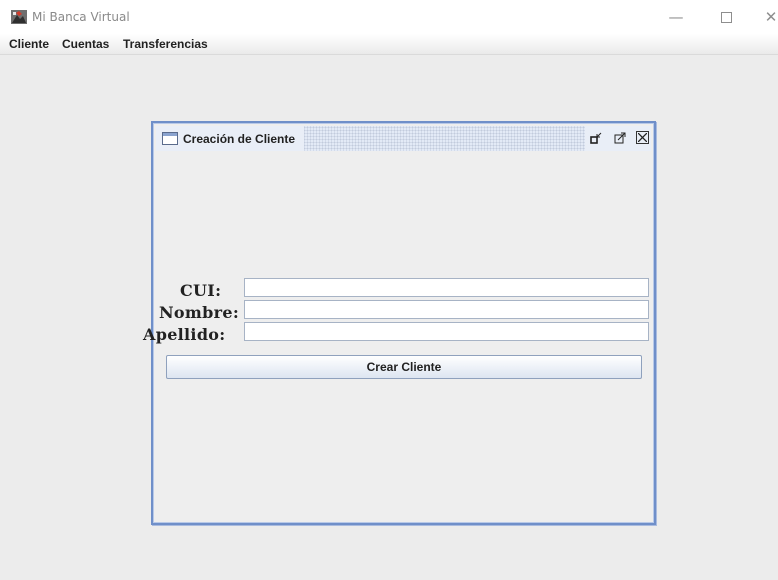 The width and height of the screenshot is (778, 580). I want to click on close-frame-button, so click(642, 137).